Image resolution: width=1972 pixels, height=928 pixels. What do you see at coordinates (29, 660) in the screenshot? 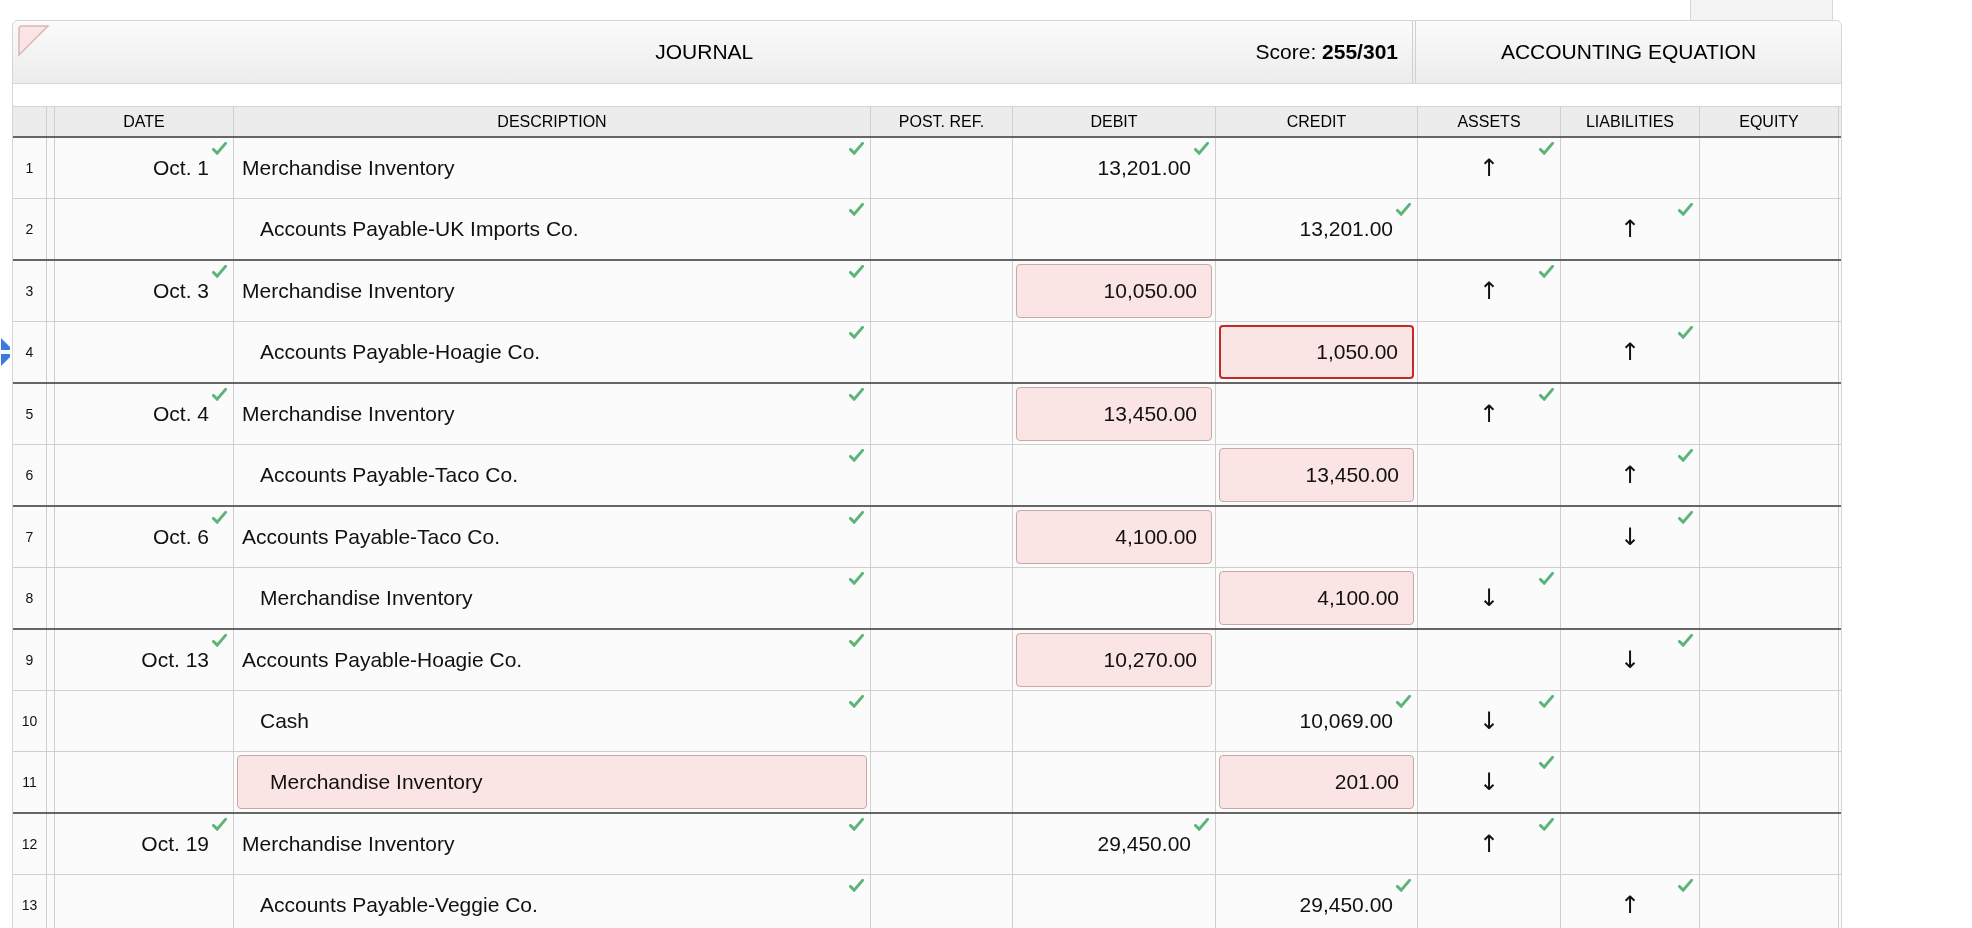
I see `row-number: 9` at bounding box center [29, 660].